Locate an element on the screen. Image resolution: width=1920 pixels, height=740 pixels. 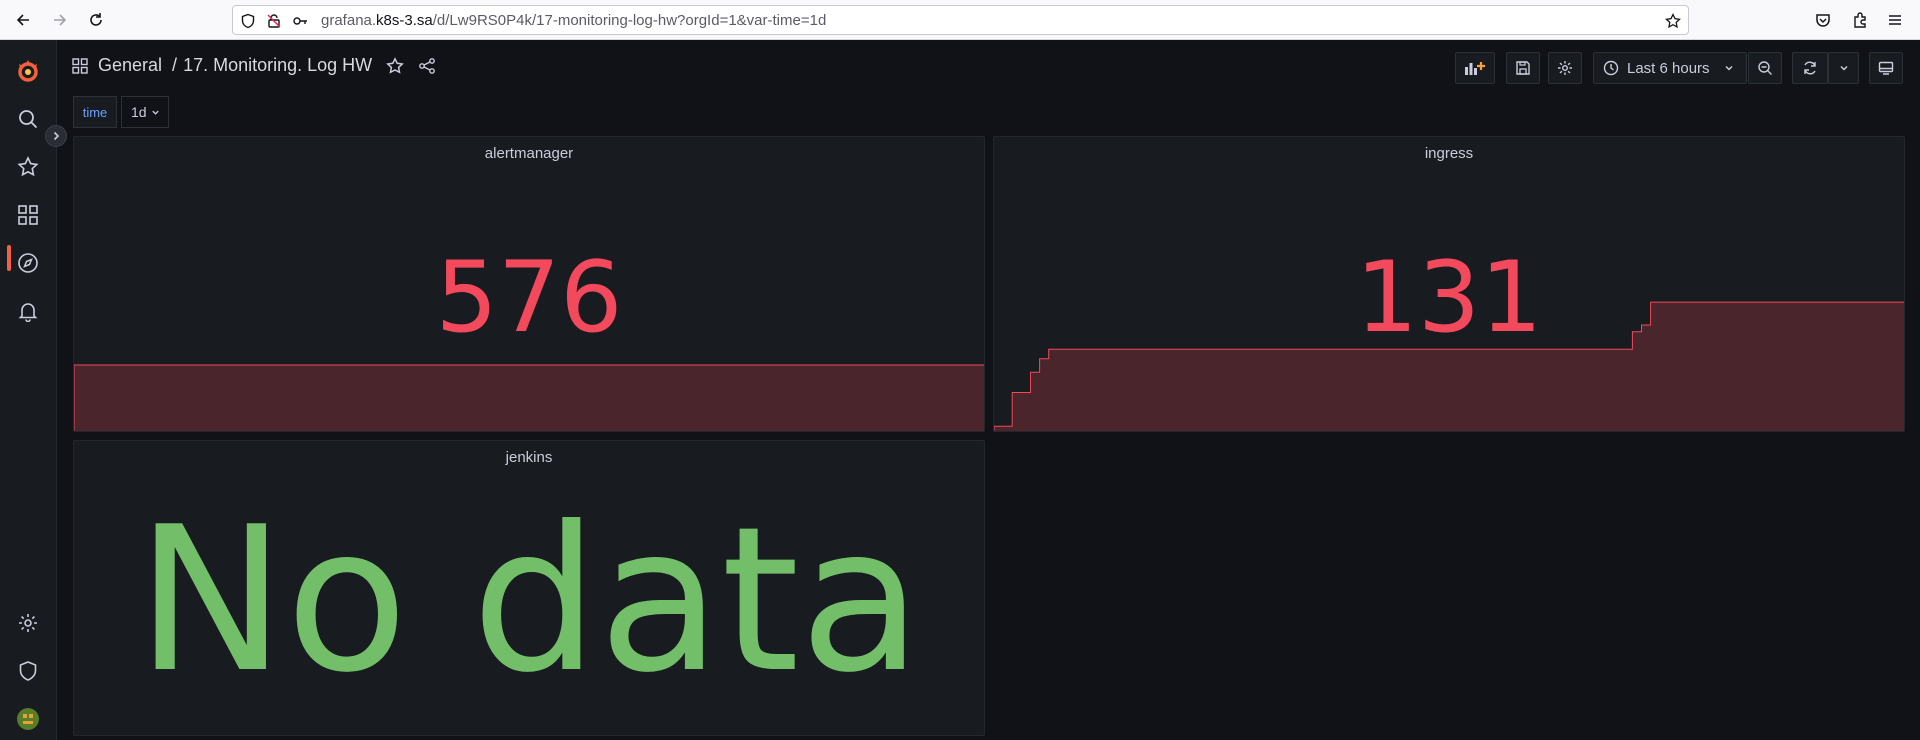
time-variable-label: time is located at coordinates (95, 112).